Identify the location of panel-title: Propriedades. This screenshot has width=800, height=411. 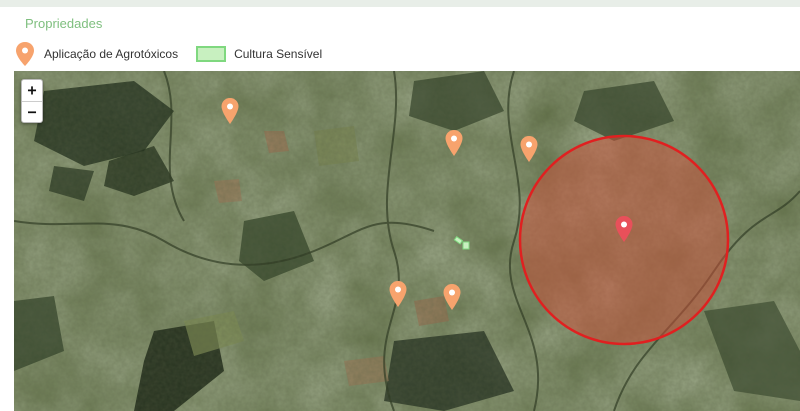
(64, 23).